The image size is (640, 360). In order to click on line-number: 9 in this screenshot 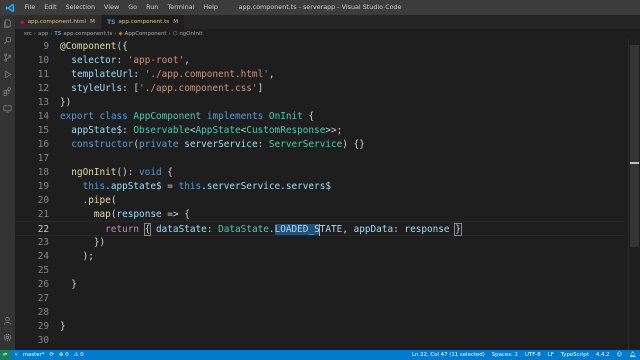, I will do `click(46, 46)`.